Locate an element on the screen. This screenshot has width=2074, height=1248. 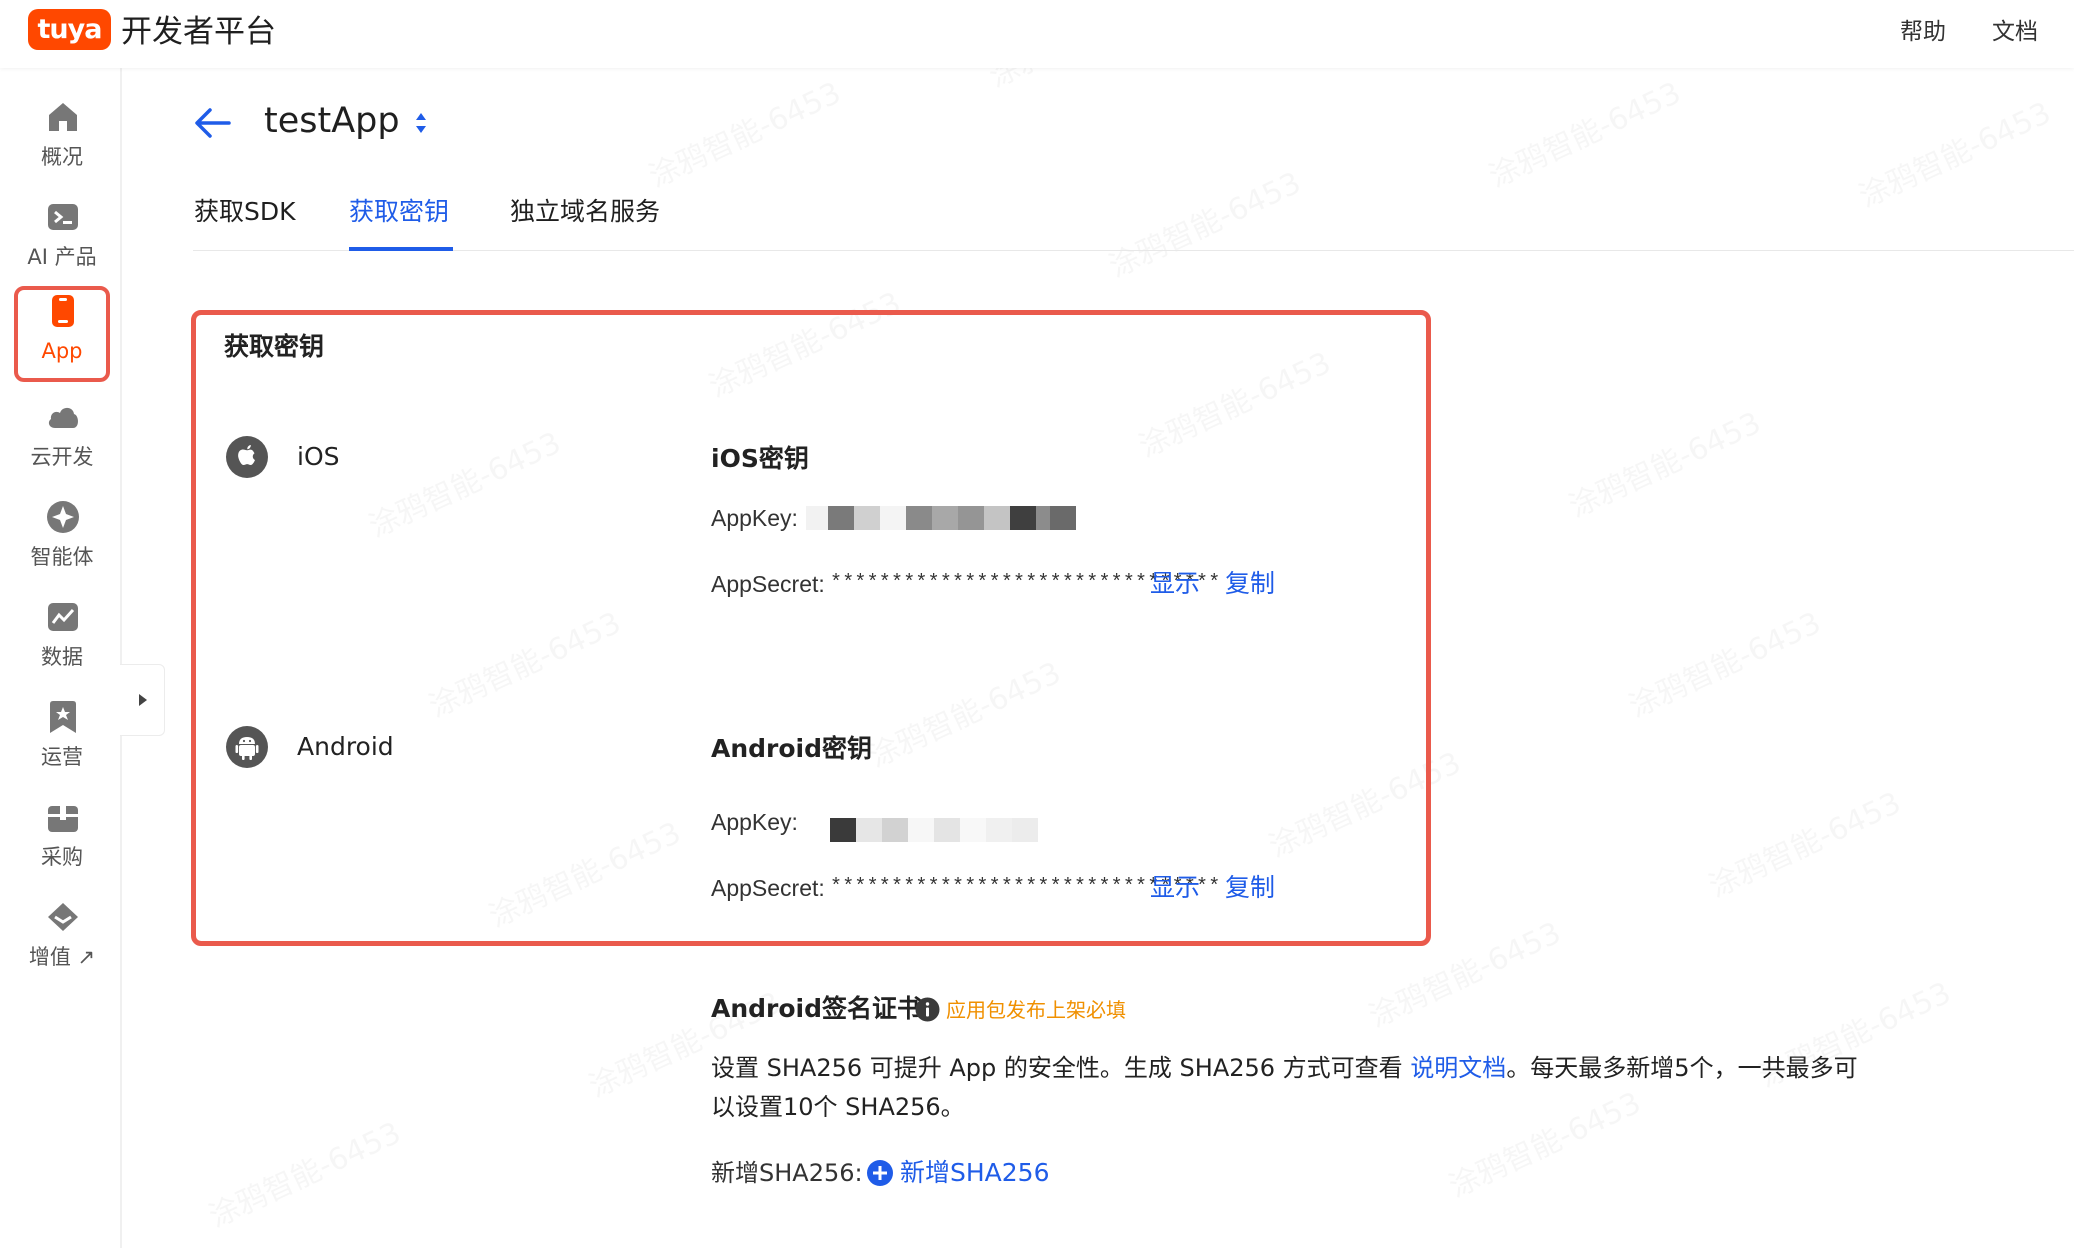
sidebar-item-ai-product: AI 产品 is located at coordinates (62, 240).